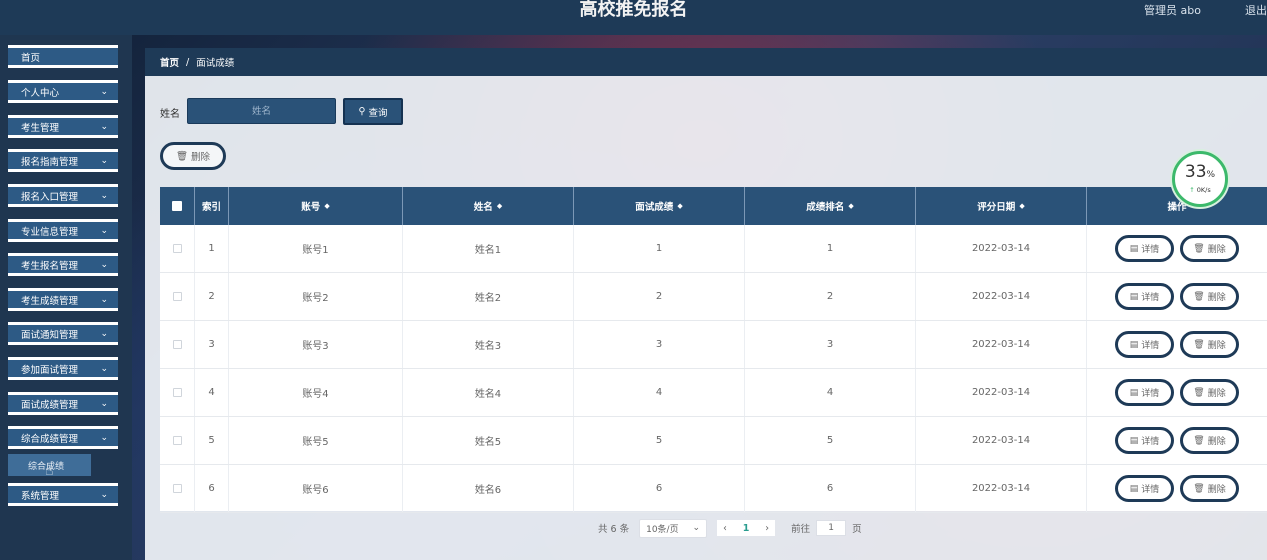  What do you see at coordinates (50, 405) in the screenshot?
I see `sidebar-menu-label: 面试成绩管理` at bounding box center [50, 405].